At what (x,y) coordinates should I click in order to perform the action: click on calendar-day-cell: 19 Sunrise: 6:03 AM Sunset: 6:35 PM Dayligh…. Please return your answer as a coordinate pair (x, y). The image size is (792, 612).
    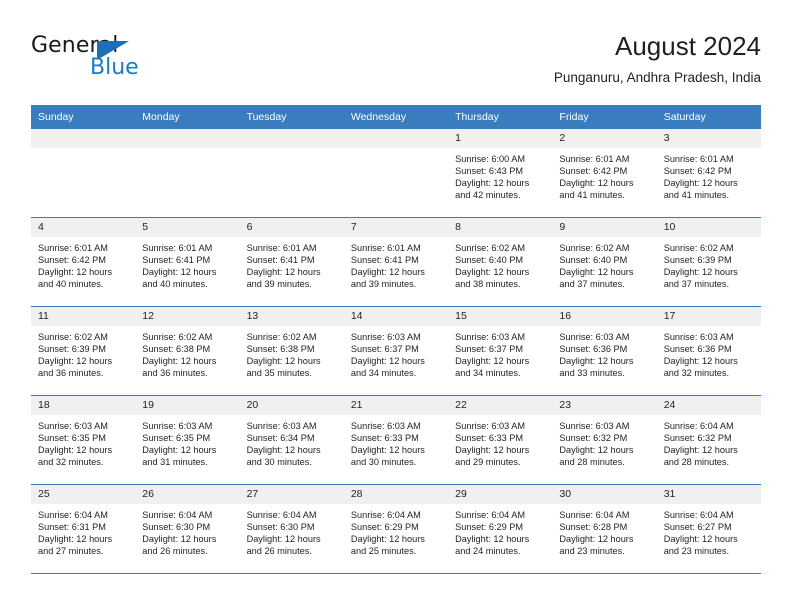
    Looking at the image, I should click on (187, 440).